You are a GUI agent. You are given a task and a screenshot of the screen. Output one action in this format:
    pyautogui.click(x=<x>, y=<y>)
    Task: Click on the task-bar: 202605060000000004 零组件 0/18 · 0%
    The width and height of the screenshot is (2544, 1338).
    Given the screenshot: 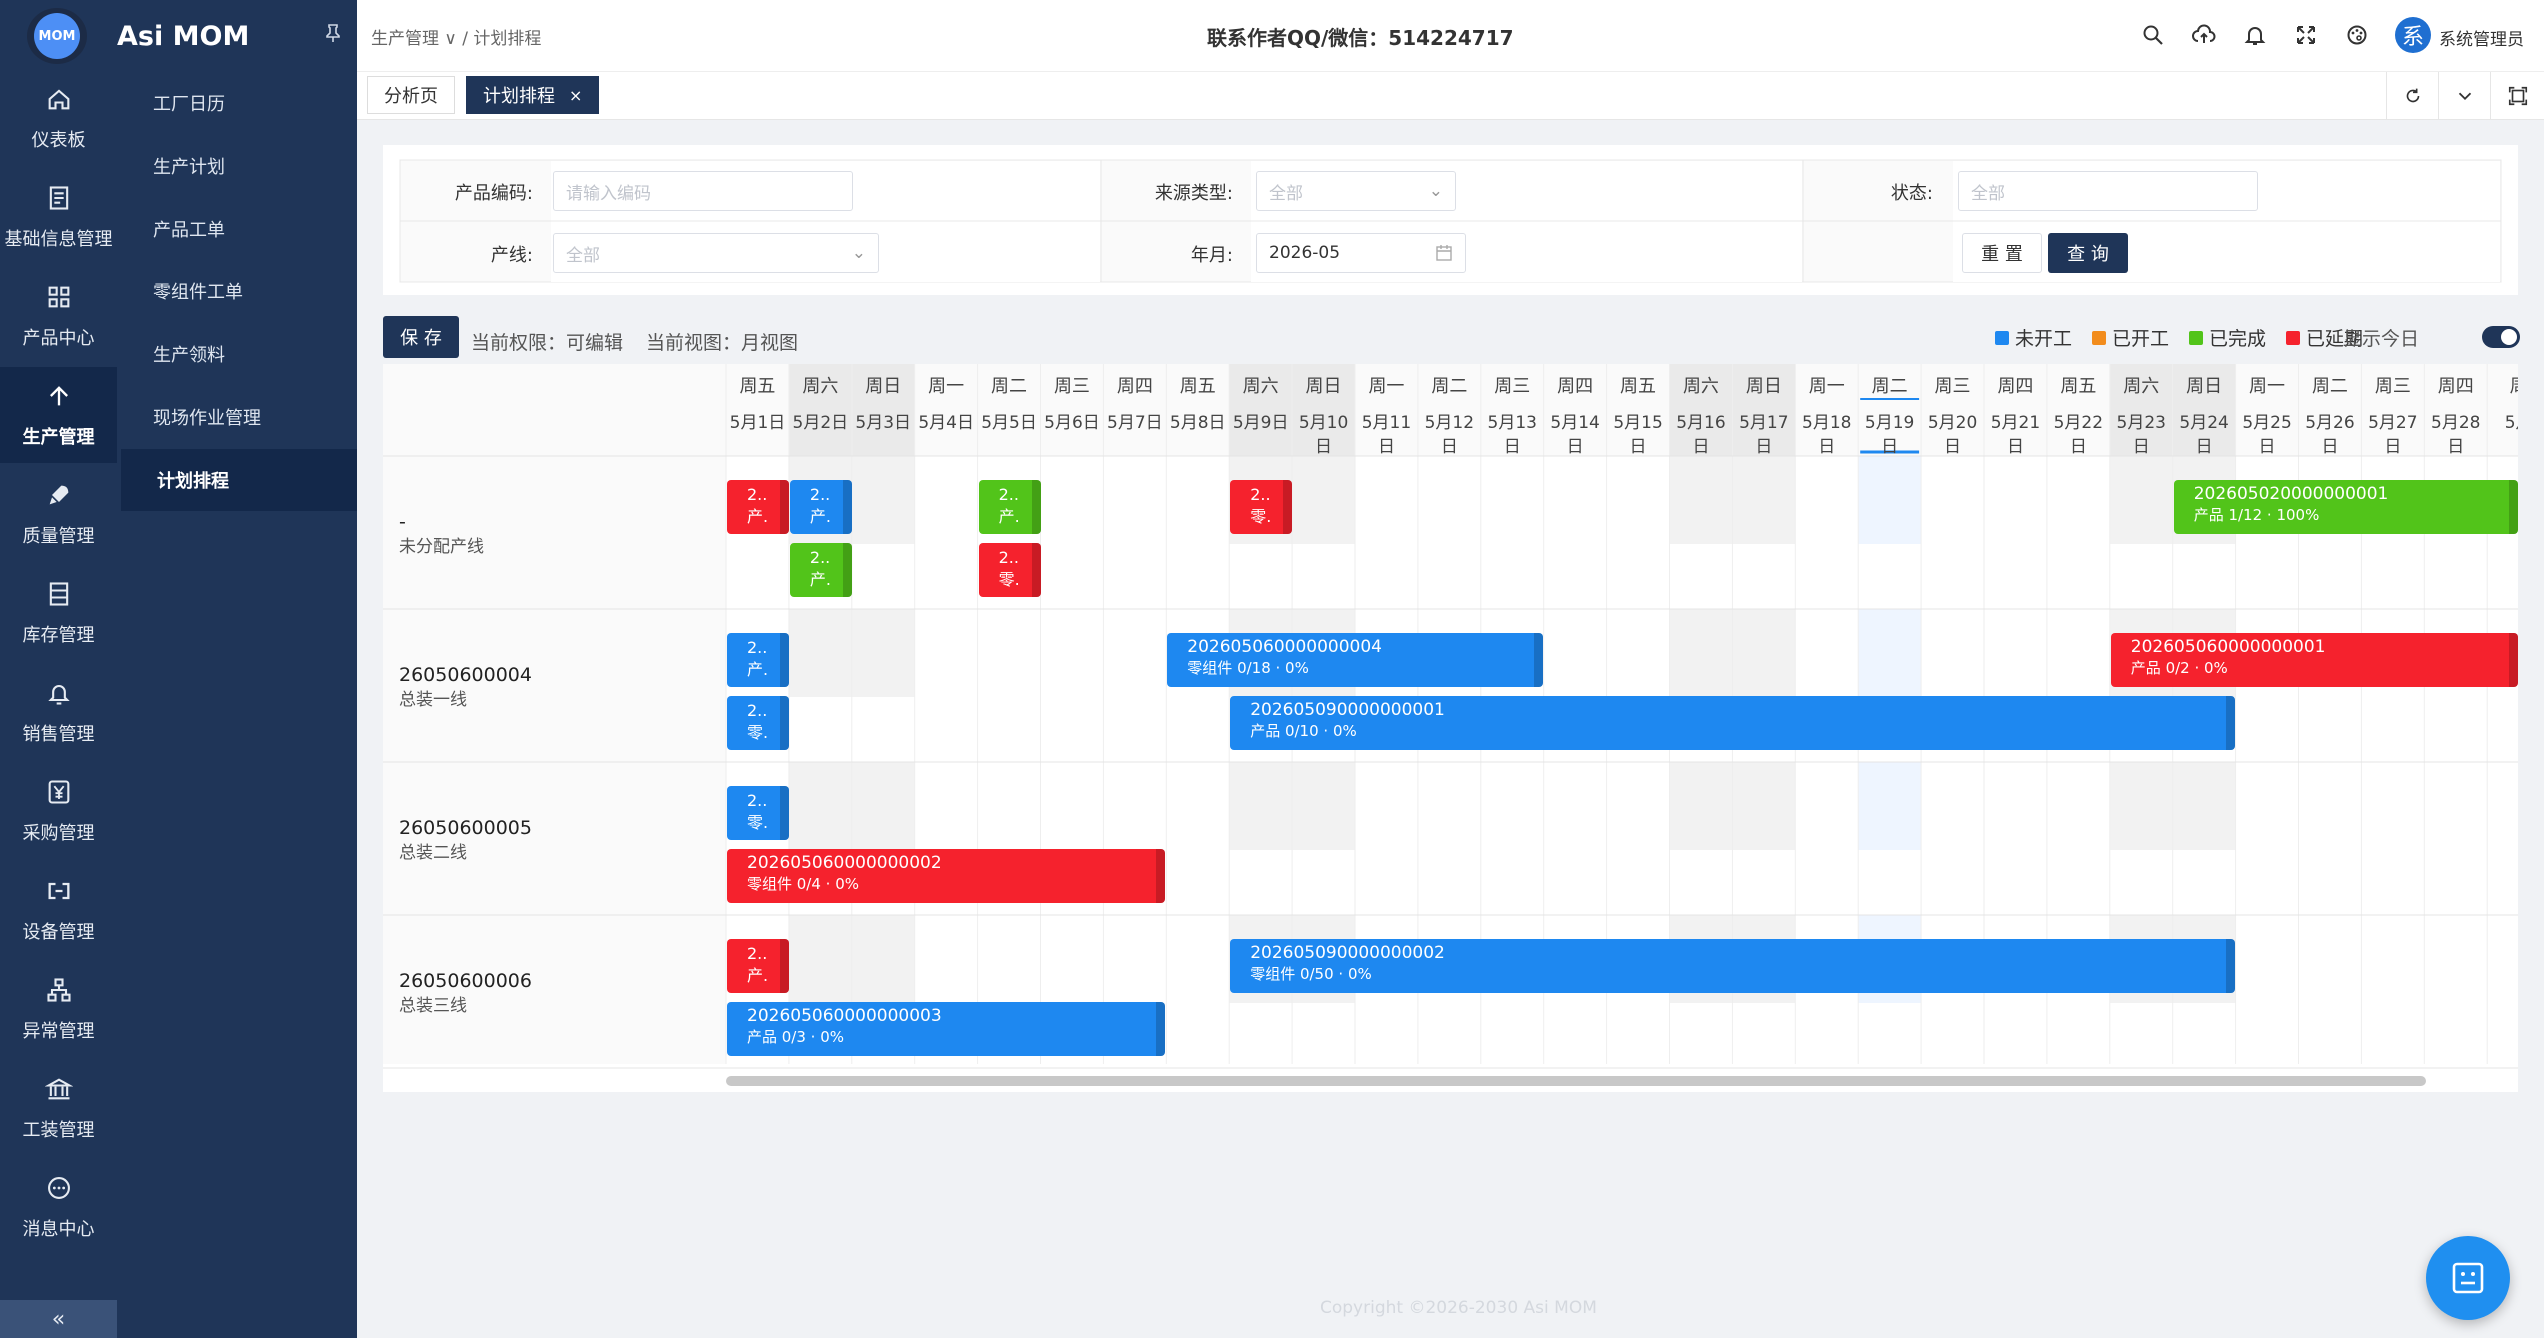 What is the action you would take?
    pyautogui.click(x=1355, y=660)
    